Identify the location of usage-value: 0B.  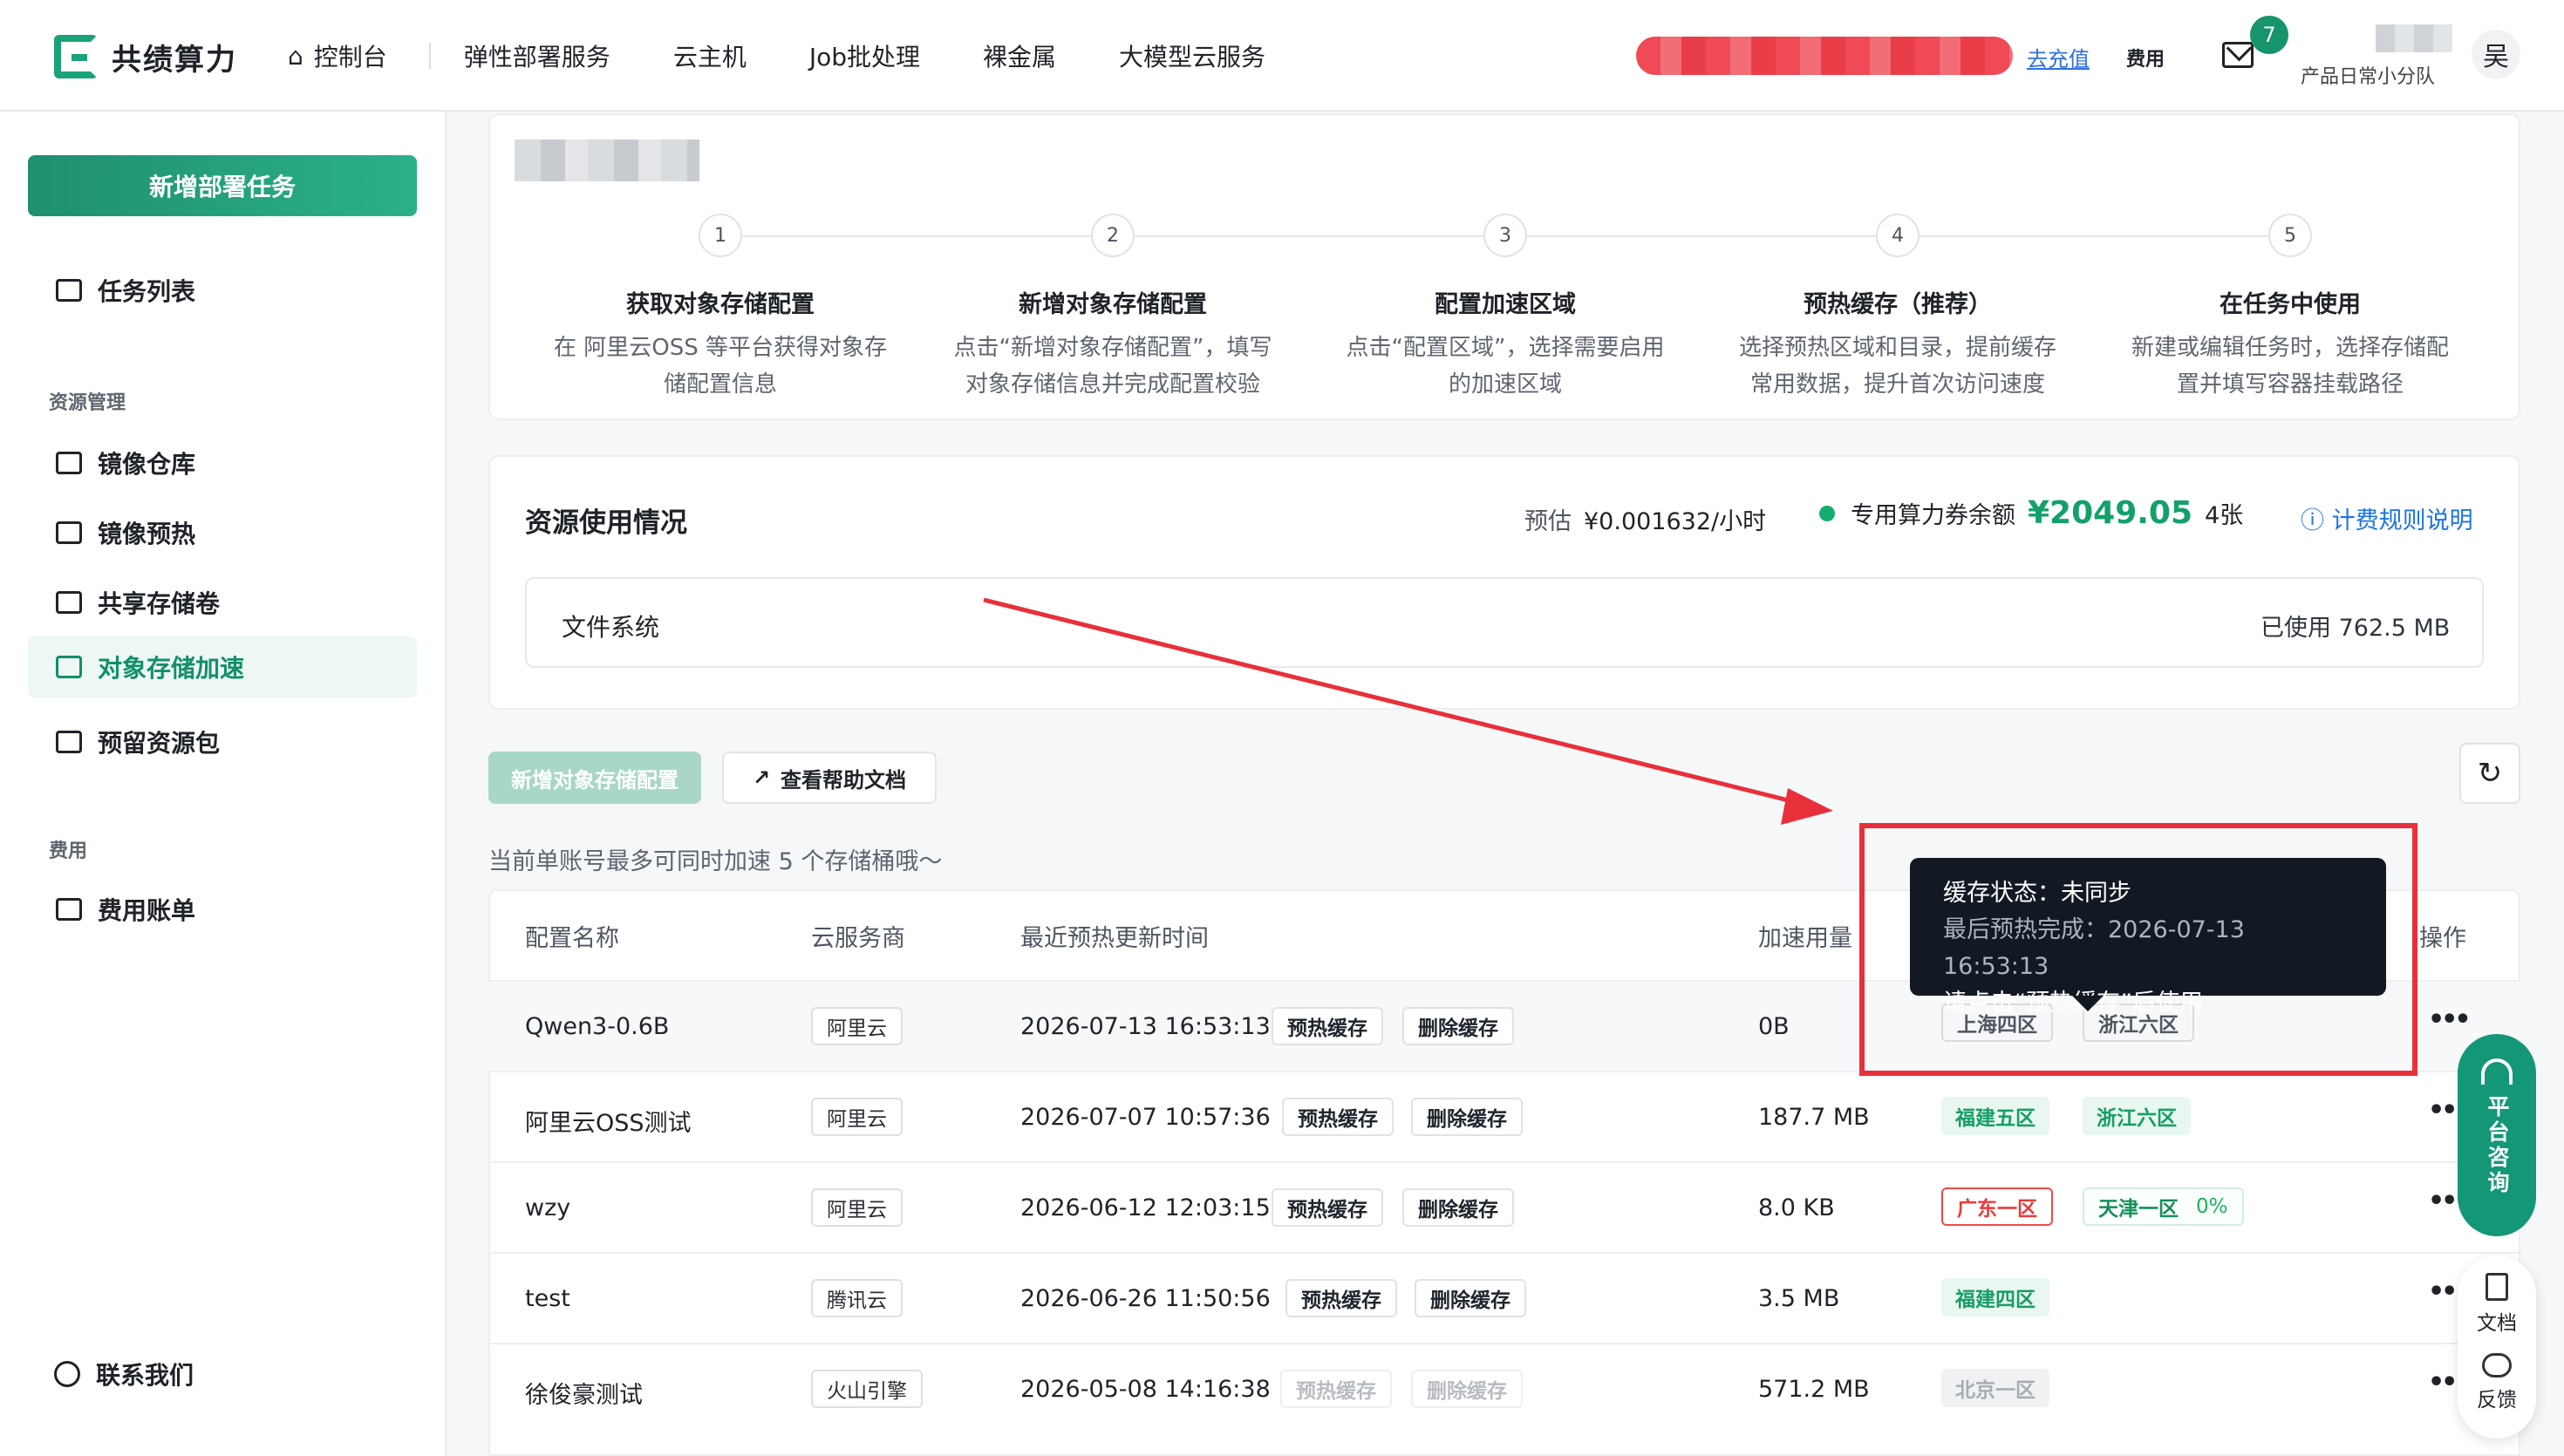
(1774, 1026).